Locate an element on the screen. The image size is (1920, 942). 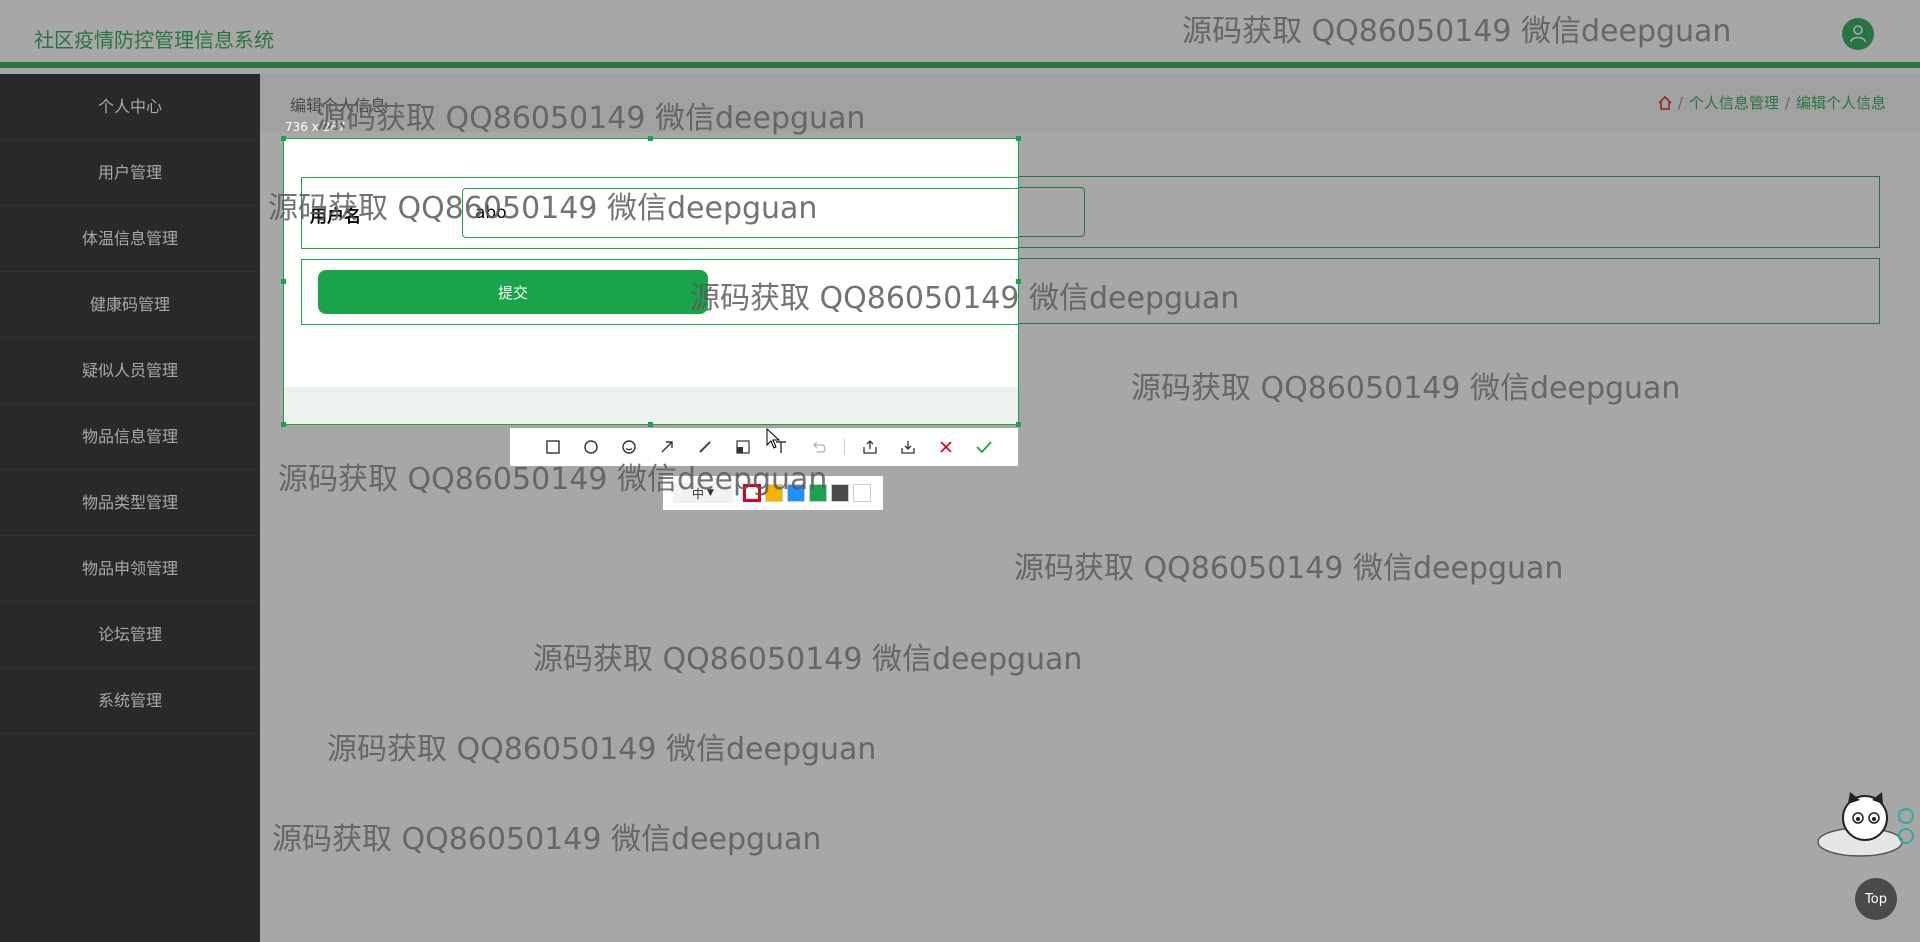
color-picker-bar: 中 ▼ is located at coordinates (773, 493).